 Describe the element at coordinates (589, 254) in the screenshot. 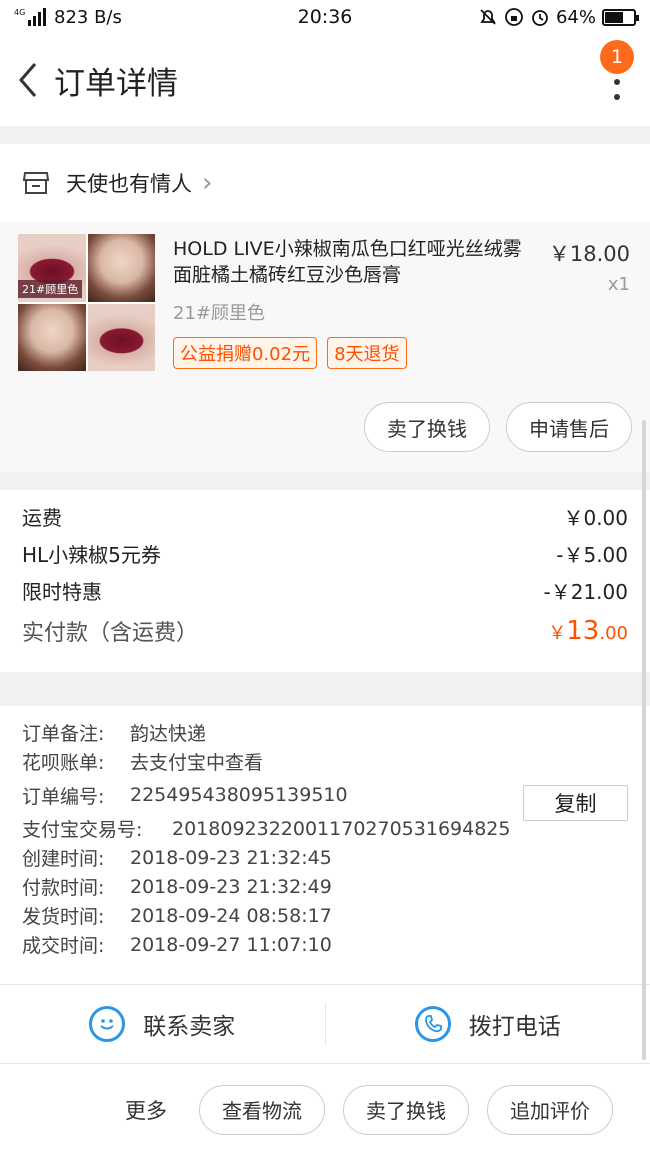

I see `product-price: ￥18.00` at that location.